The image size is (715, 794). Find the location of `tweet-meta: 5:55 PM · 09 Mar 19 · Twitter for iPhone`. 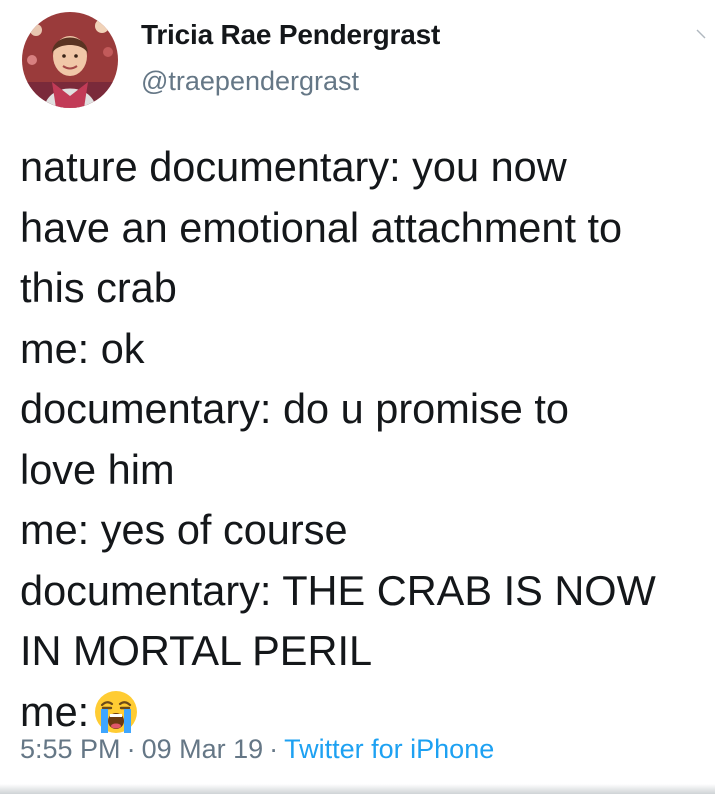

tweet-meta: 5:55 PM · 09 Mar 19 · Twitter for iPhone is located at coordinates (257, 749).